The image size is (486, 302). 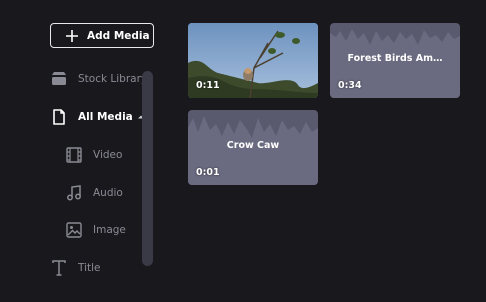 I want to click on sidebar-scrollbar, so click(x=147, y=168).